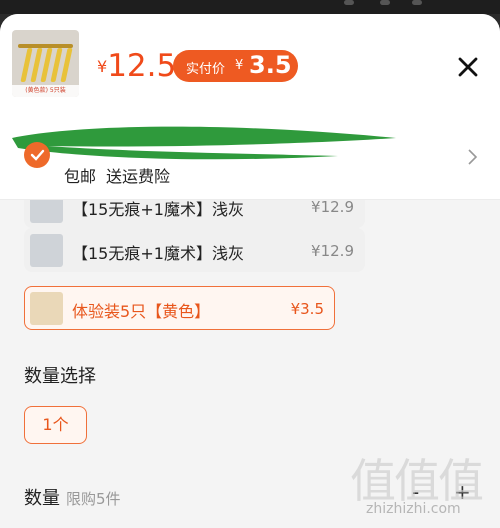 Image resolution: width=500 pixels, height=528 pixels. Describe the element at coordinates (45, 91) in the screenshot. I see `thumbnail-caption: (黄色款) 5只装` at that location.